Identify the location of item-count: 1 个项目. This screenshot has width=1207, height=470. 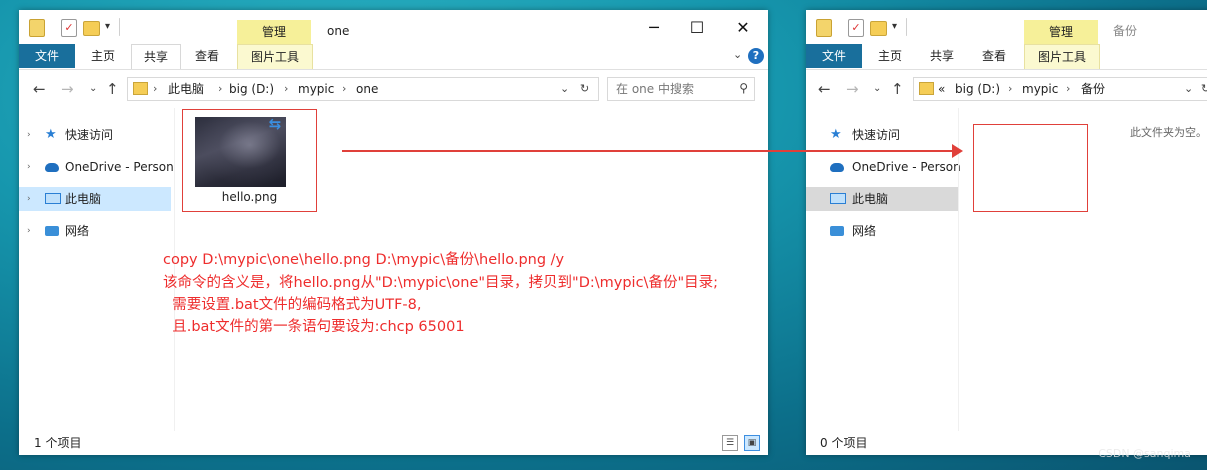
(58, 443).